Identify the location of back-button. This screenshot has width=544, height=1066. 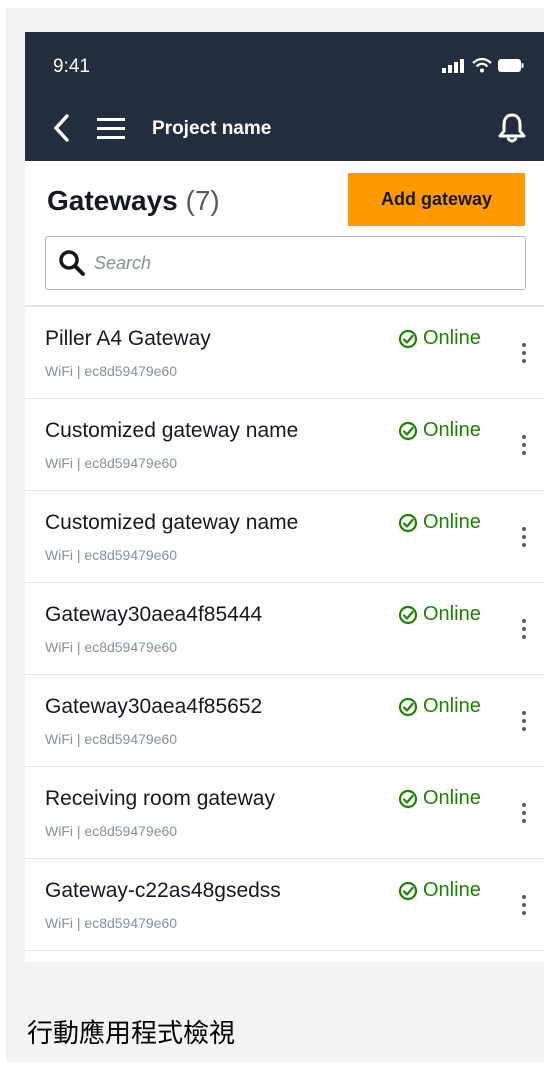
(61, 128).